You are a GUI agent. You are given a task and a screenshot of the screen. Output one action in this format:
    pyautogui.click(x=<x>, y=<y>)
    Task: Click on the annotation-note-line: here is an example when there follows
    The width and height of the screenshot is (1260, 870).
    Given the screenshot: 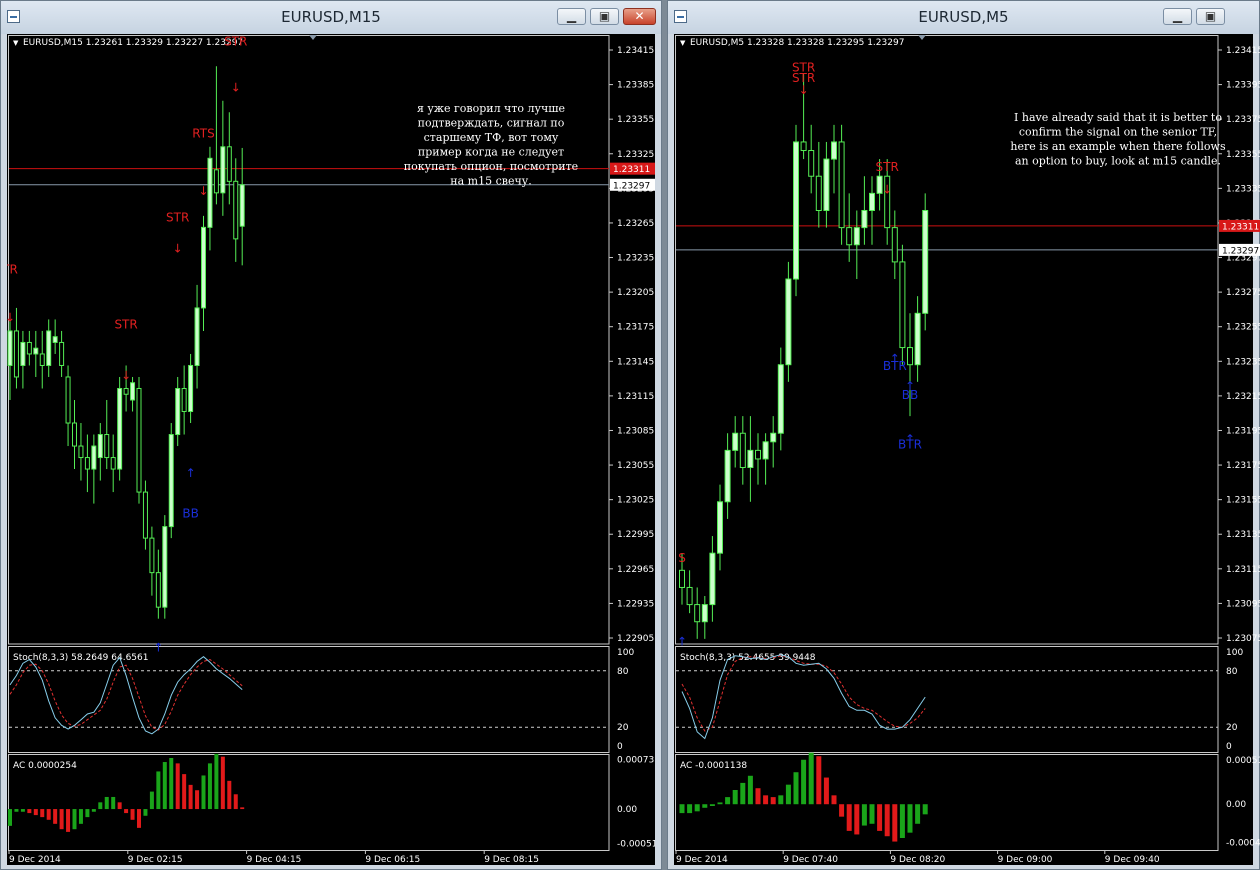 What is the action you would take?
    pyautogui.click(x=1118, y=146)
    